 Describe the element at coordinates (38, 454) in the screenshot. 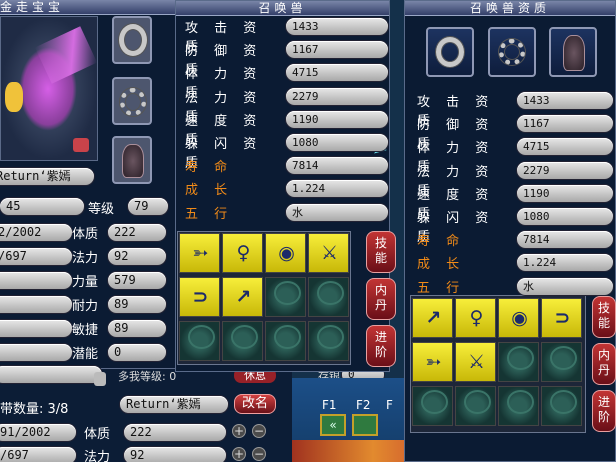

I see `lower-mp-value: /697` at that location.